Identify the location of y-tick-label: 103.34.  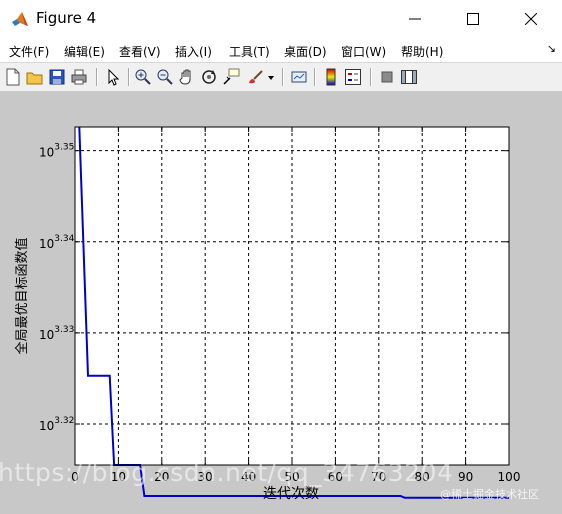
(57, 242).